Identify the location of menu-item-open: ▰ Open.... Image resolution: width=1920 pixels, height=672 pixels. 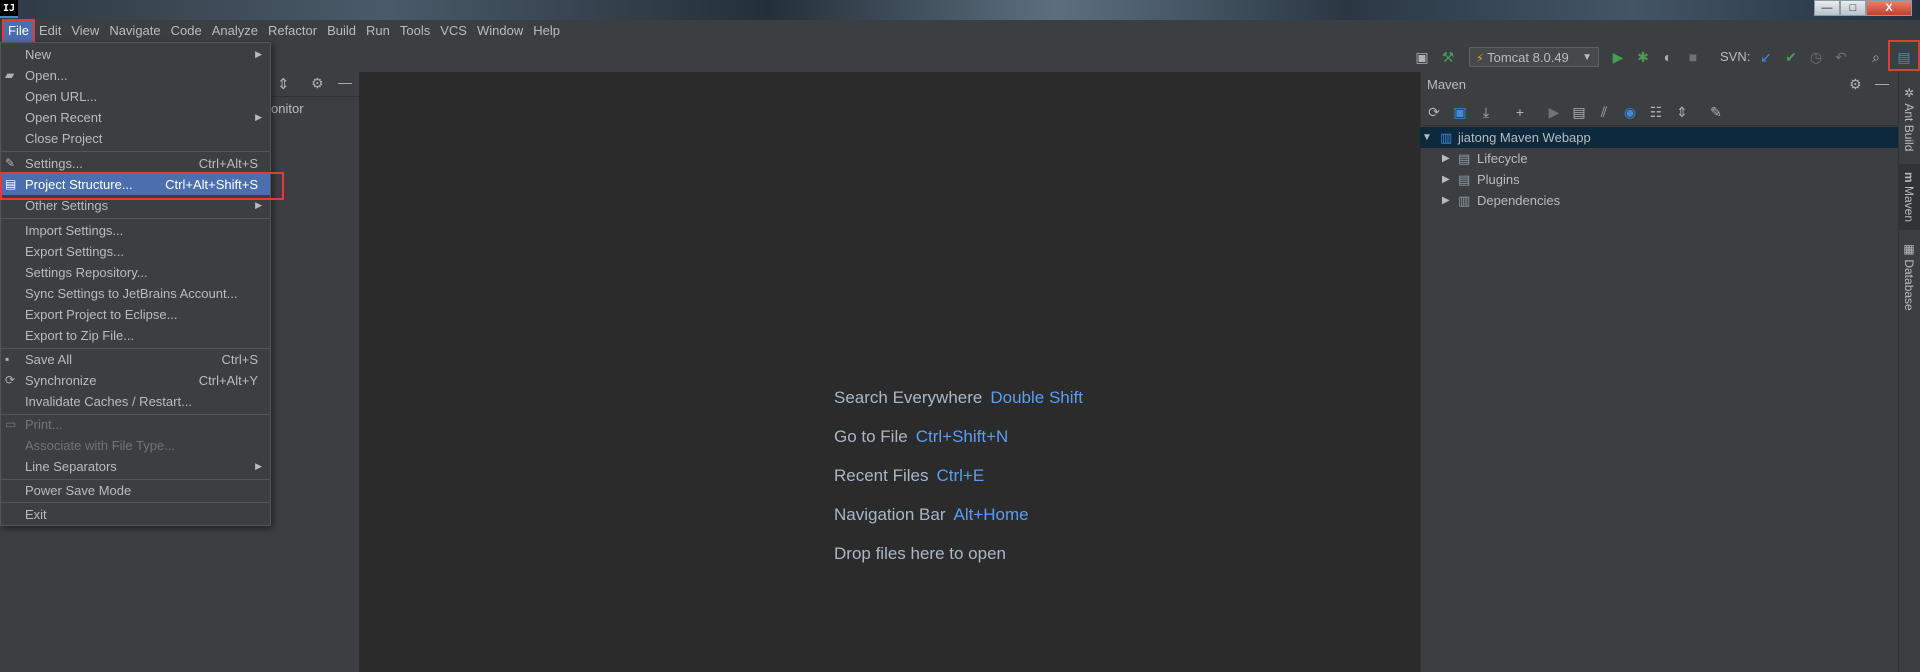
(135, 75).